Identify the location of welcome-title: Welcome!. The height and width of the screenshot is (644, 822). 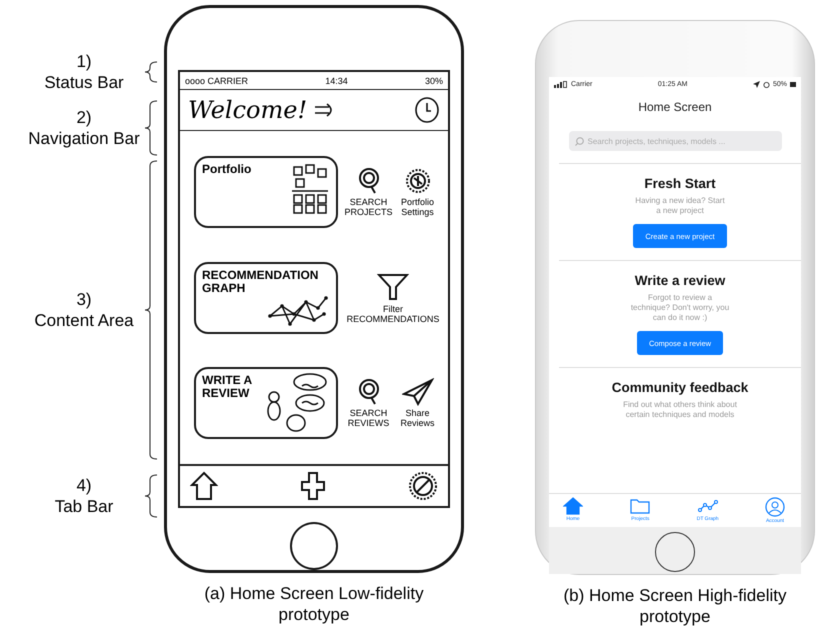
(248, 110).